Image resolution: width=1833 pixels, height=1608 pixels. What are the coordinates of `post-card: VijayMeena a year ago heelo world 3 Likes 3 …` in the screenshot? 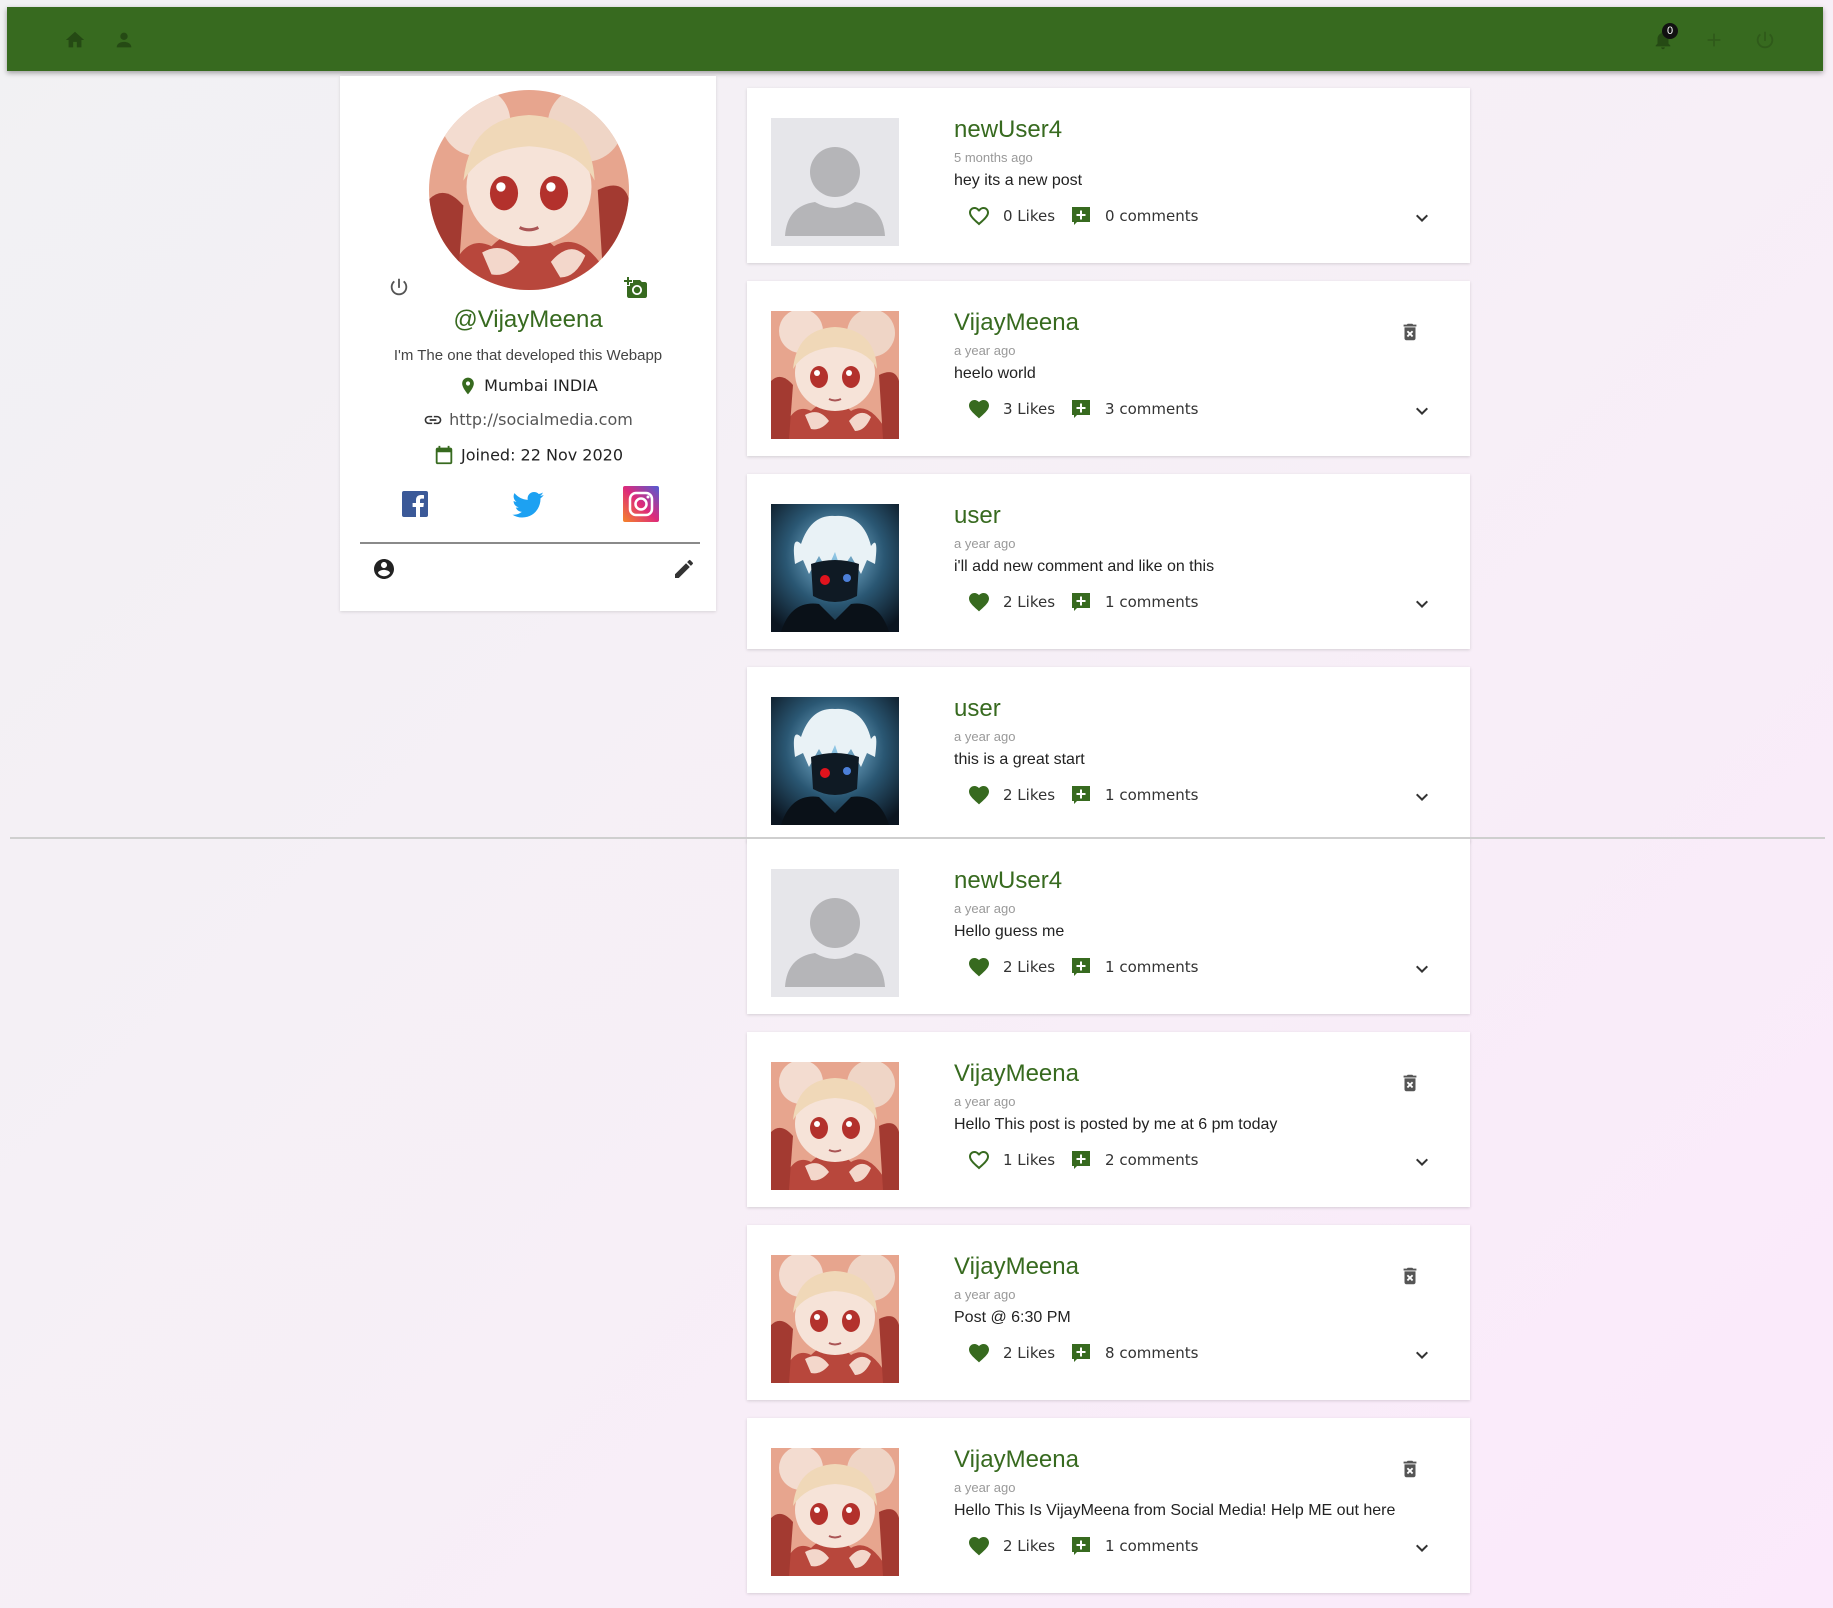 It's located at (1108, 368).